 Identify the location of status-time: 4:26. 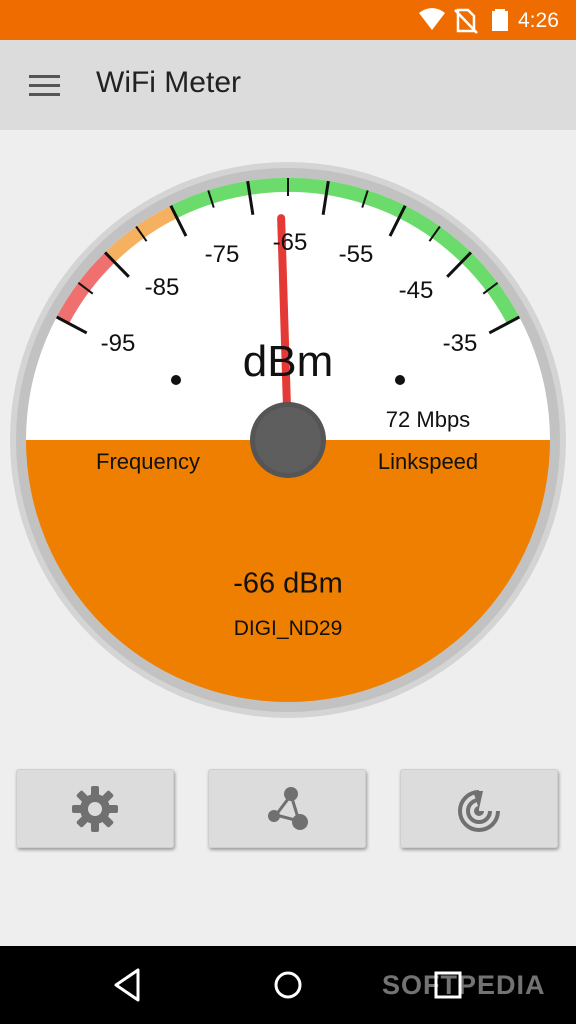
(538, 20).